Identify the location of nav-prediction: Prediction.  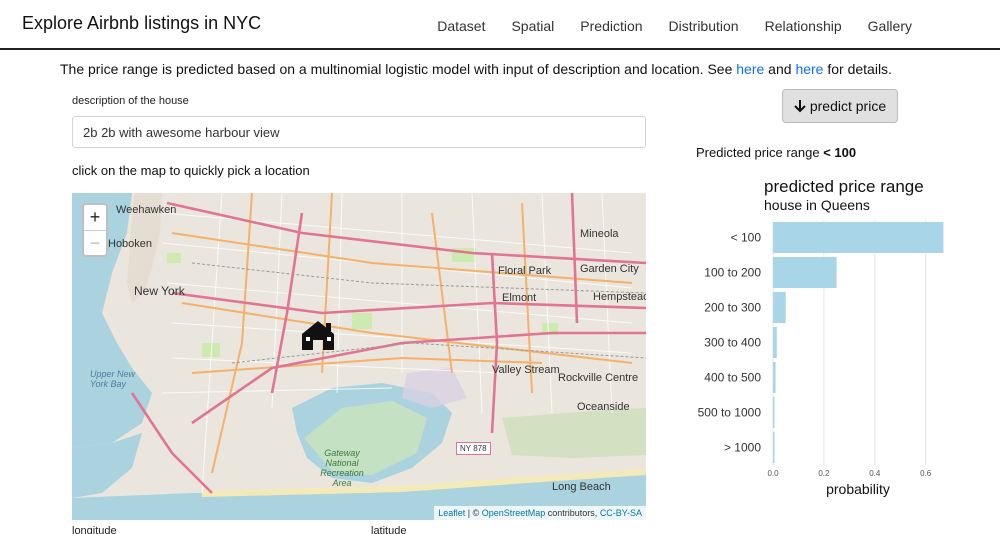
(611, 26).